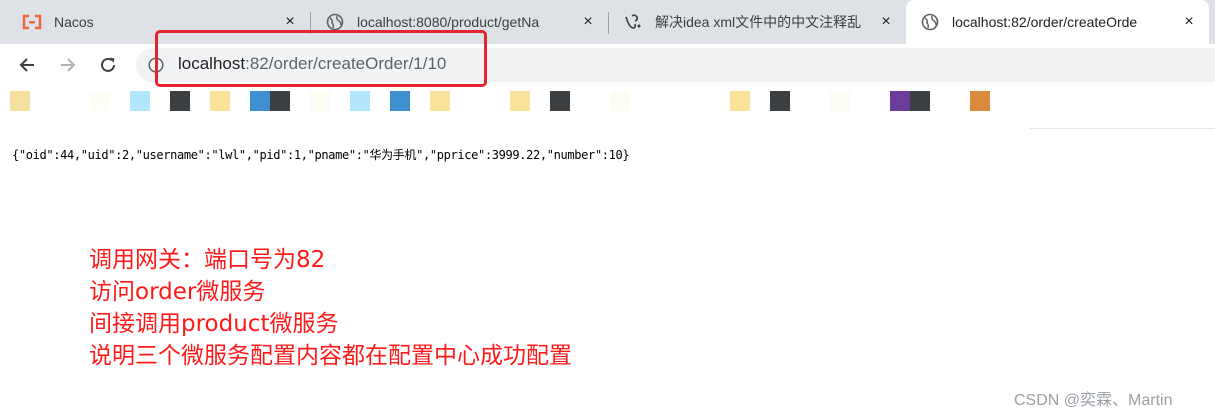  What do you see at coordinates (758, 22) in the screenshot?
I see `tab-title: 解决idea xml文件中的中文注释乱` at bounding box center [758, 22].